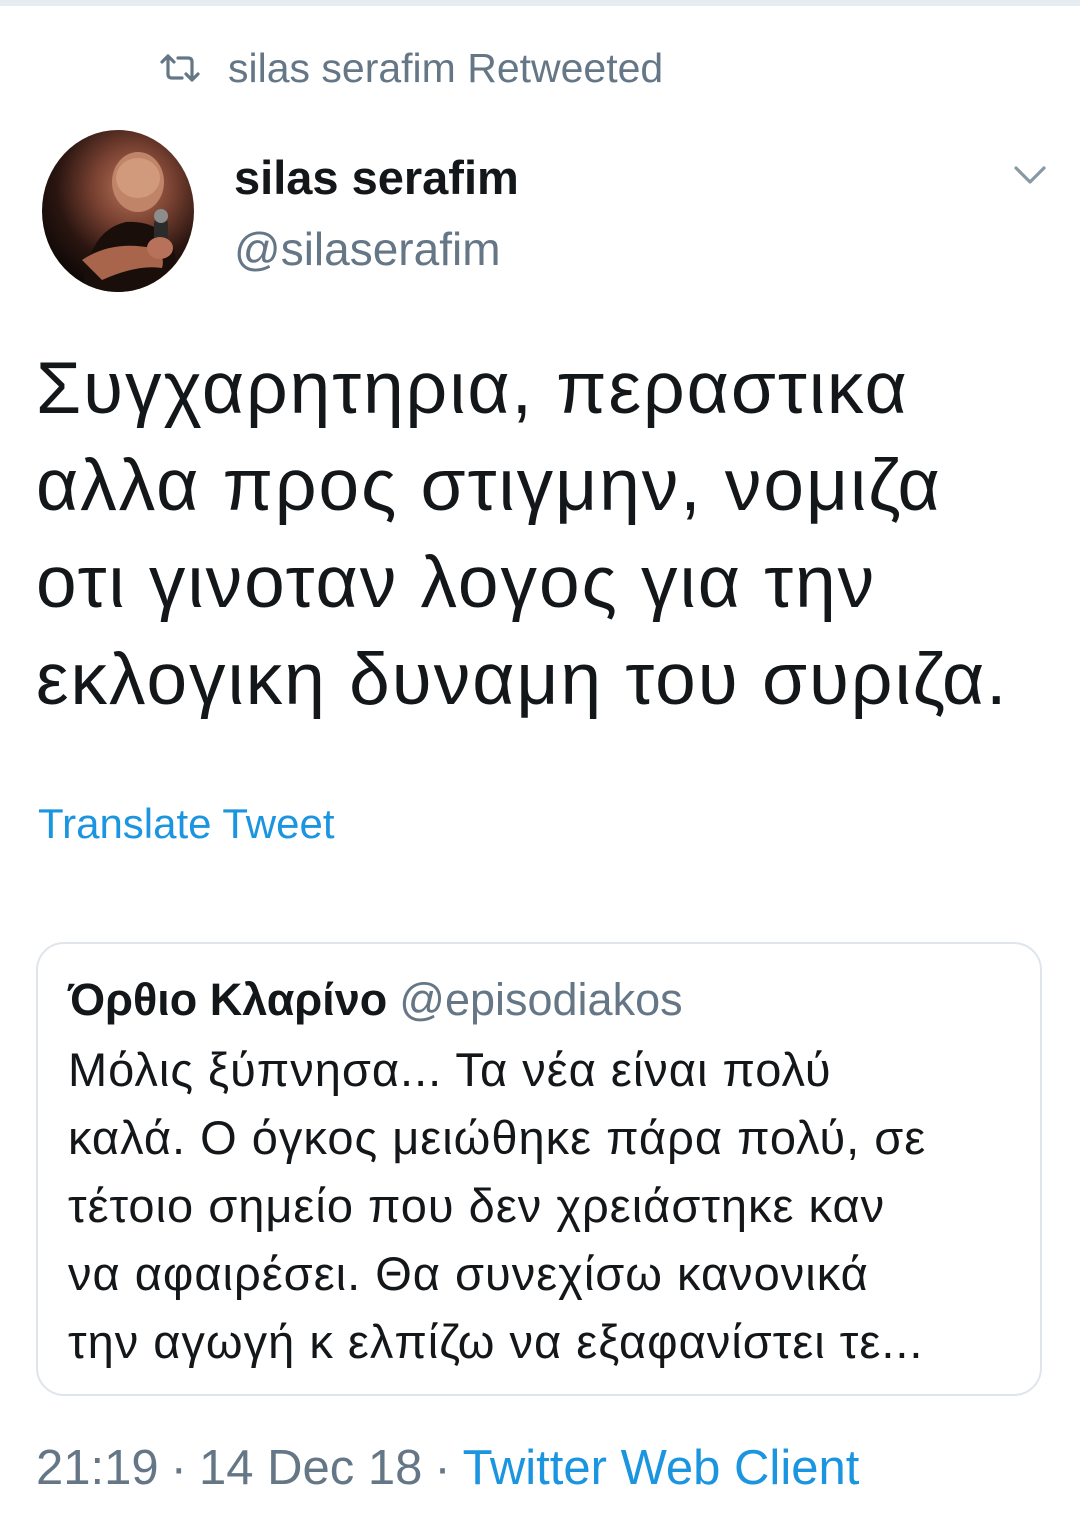 The image size is (1080, 1536). I want to click on author-handle: @silaserafim, so click(367, 249).